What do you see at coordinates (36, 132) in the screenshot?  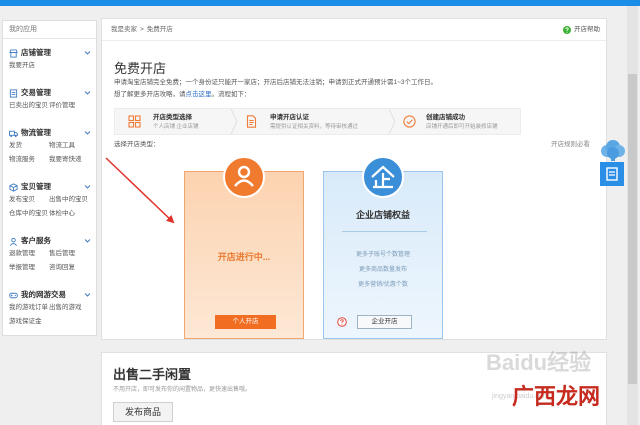 I see `sidebar-section-title: 物流管理` at bounding box center [36, 132].